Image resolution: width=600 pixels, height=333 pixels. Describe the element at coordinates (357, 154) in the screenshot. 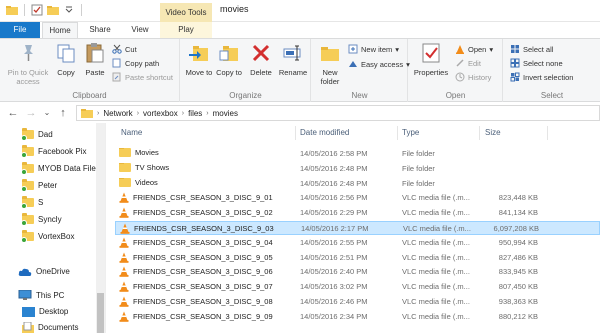

I see `folder-row: Movies 14/05/2016 2:58 PM File folder` at that location.